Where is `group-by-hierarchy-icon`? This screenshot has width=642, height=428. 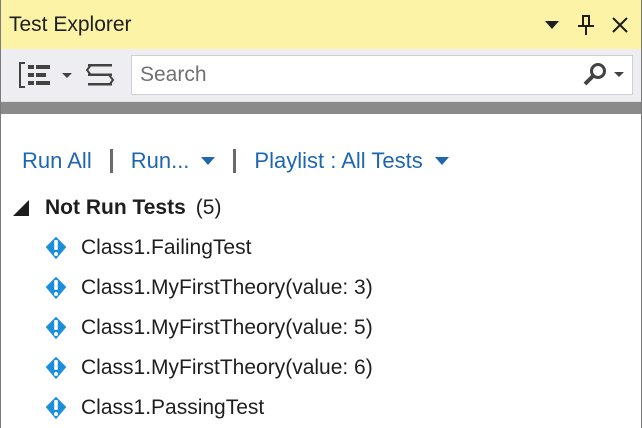 group-by-hierarchy-icon is located at coordinates (45, 75).